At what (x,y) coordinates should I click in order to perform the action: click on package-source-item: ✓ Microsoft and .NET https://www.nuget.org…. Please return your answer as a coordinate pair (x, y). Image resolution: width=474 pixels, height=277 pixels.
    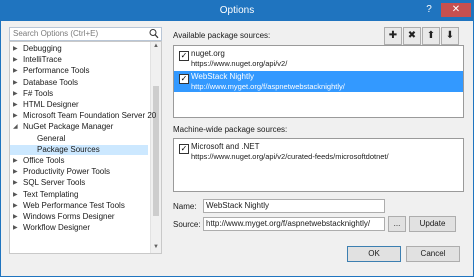
    Looking at the image, I should click on (318, 151).